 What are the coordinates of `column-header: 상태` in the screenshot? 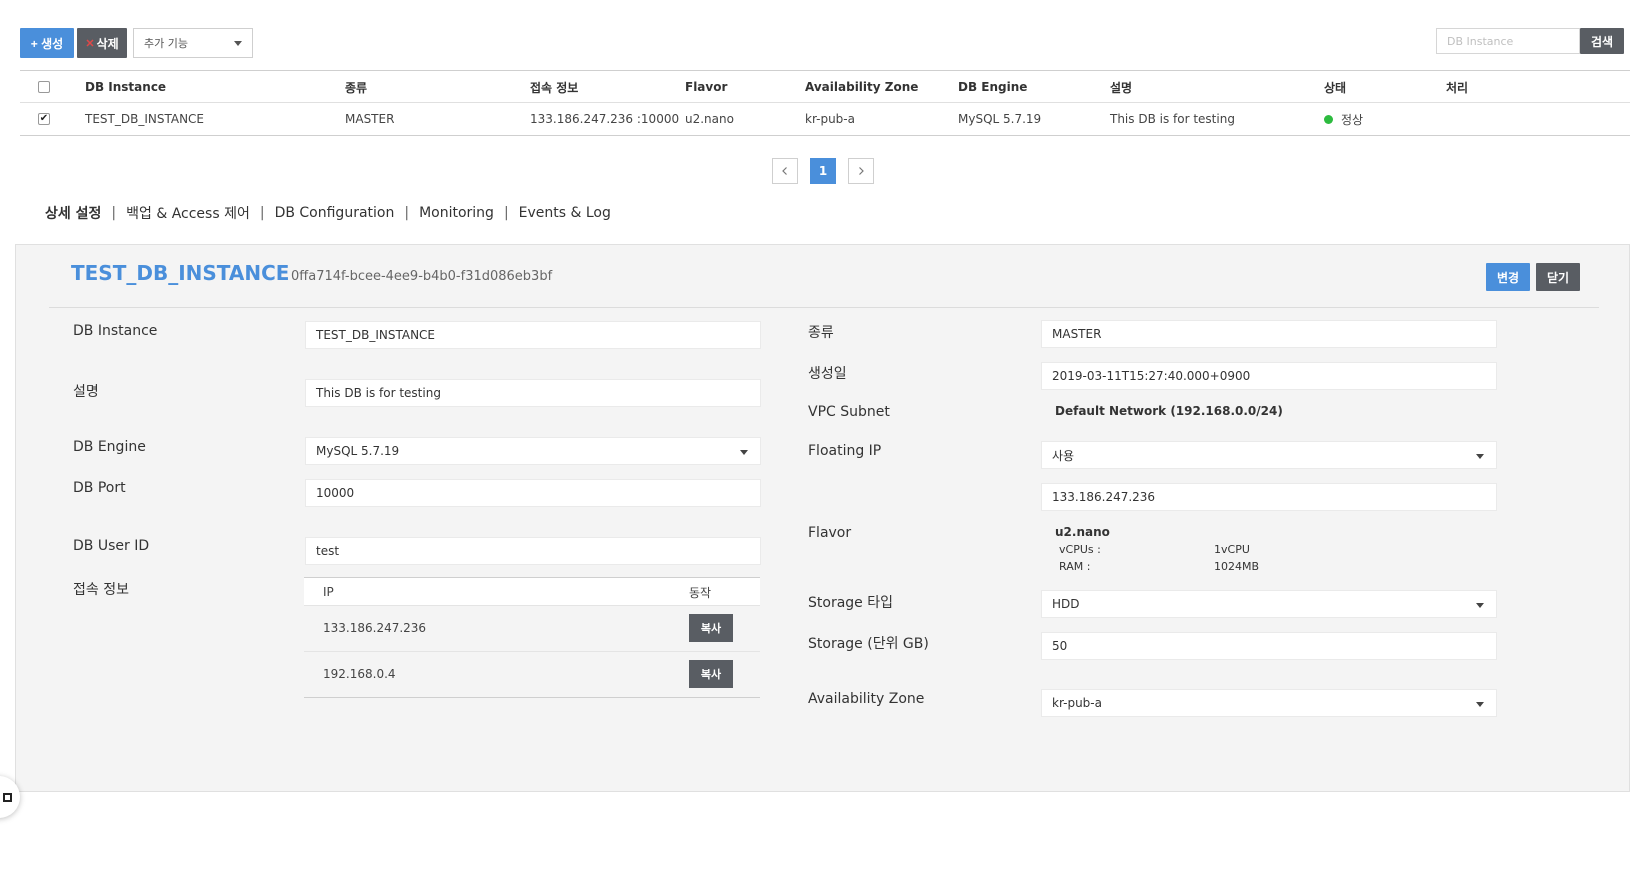 It's located at (1335, 87).